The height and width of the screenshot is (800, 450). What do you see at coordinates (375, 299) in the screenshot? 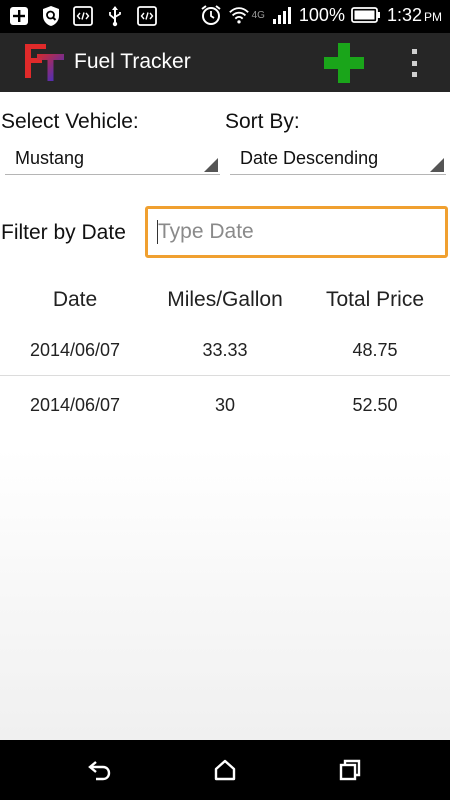
I see `column-header-price: Total Price` at bounding box center [375, 299].